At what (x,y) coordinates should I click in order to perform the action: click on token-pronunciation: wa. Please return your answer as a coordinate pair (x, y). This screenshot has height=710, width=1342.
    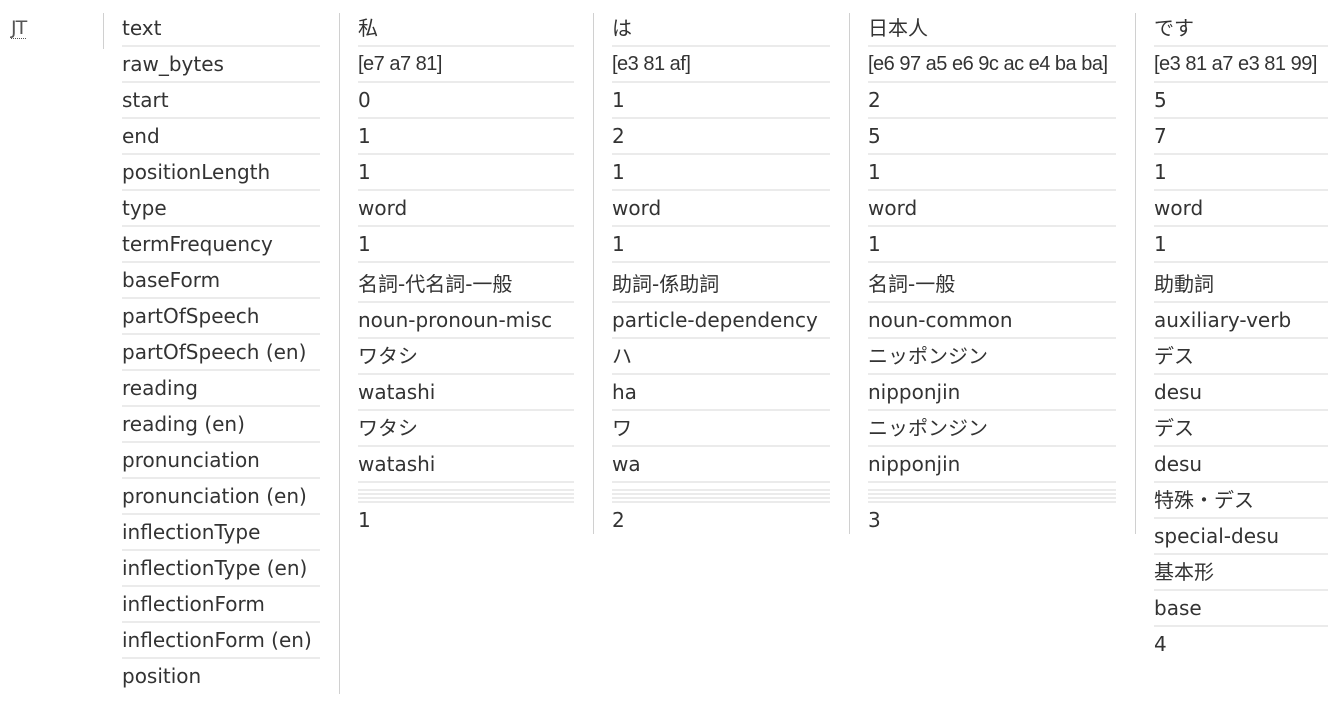
    Looking at the image, I should click on (721, 465).